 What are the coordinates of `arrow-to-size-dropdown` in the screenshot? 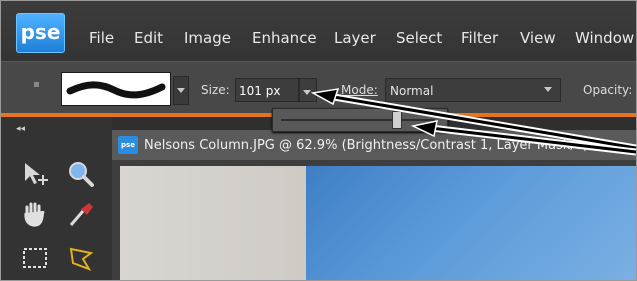 It's located at (473, 120).